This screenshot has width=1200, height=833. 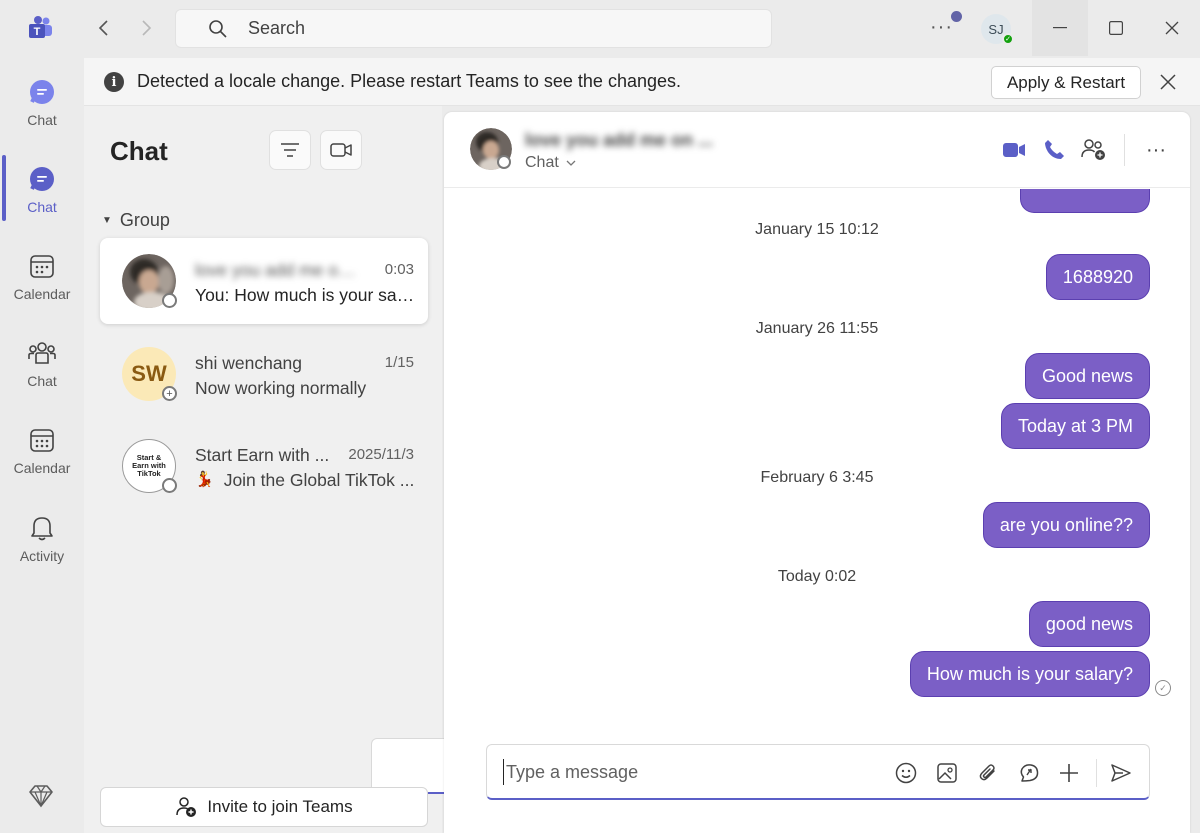 What do you see at coordinates (1124, 150) in the screenshot?
I see `header-divider` at bounding box center [1124, 150].